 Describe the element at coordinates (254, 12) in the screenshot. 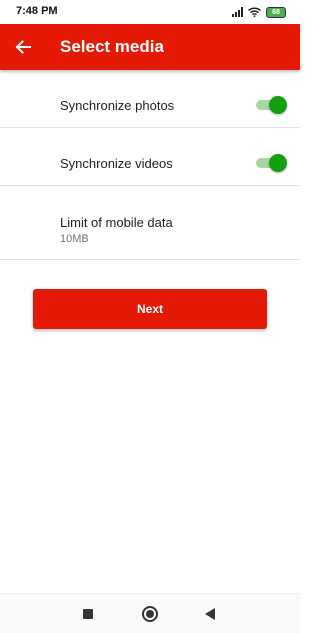

I see `wifi-icon` at that location.